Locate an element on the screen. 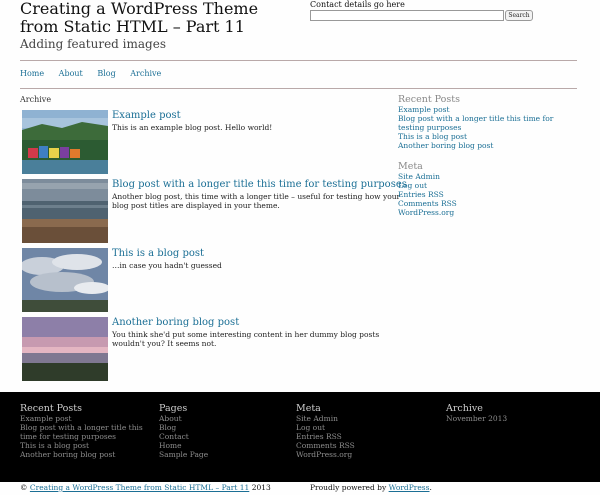 The width and height of the screenshot is (600, 495). post-thumbnail-beach is located at coordinates (65, 211).